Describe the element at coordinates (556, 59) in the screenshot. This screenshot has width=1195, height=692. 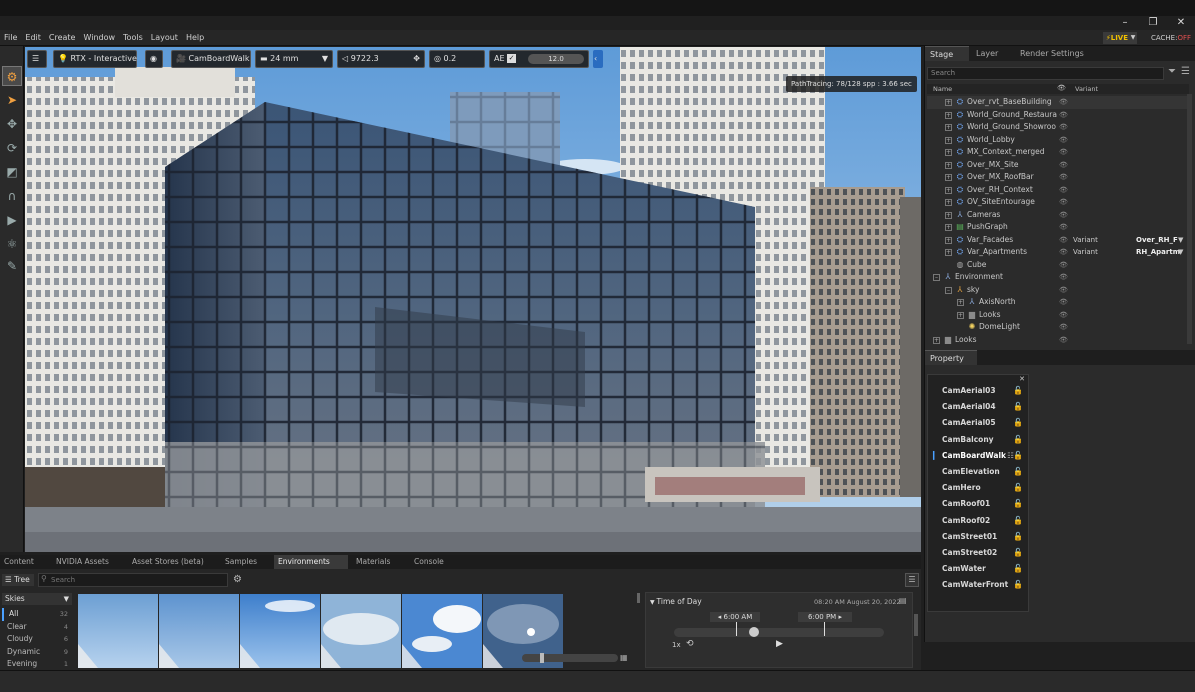
I see `exposure-slider: 12.0` at that location.